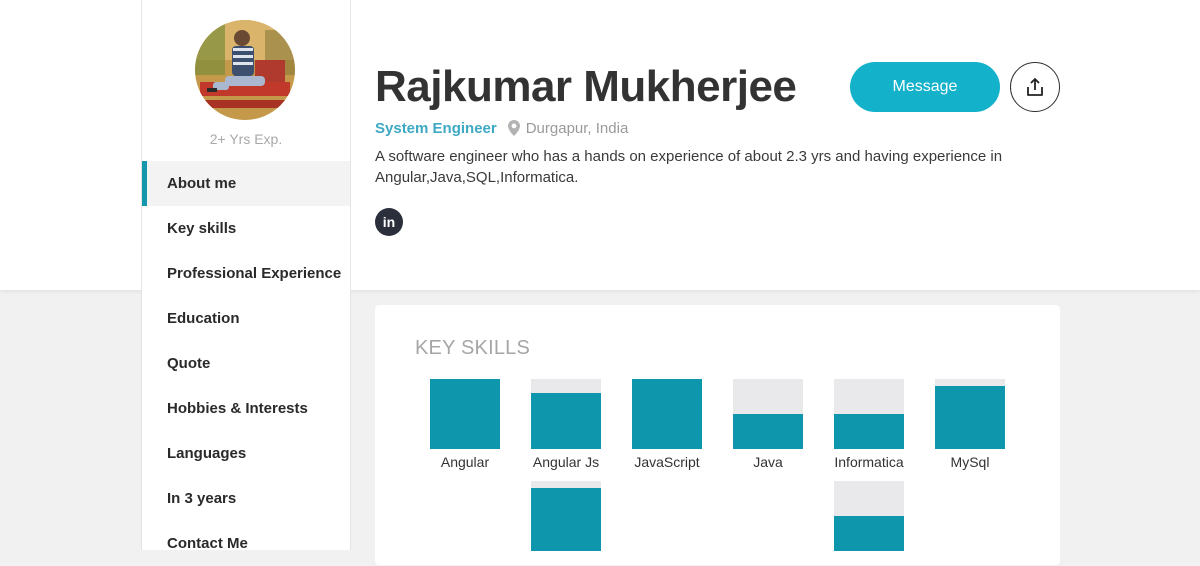  I want to click on sidebar-item-hobbies-interests: Hobbies & Interests, so click(246, 408).